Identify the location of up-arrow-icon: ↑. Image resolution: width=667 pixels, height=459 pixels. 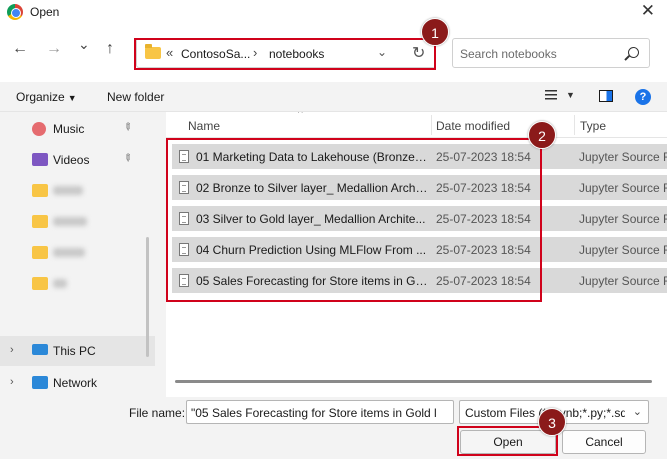
(110, 49).